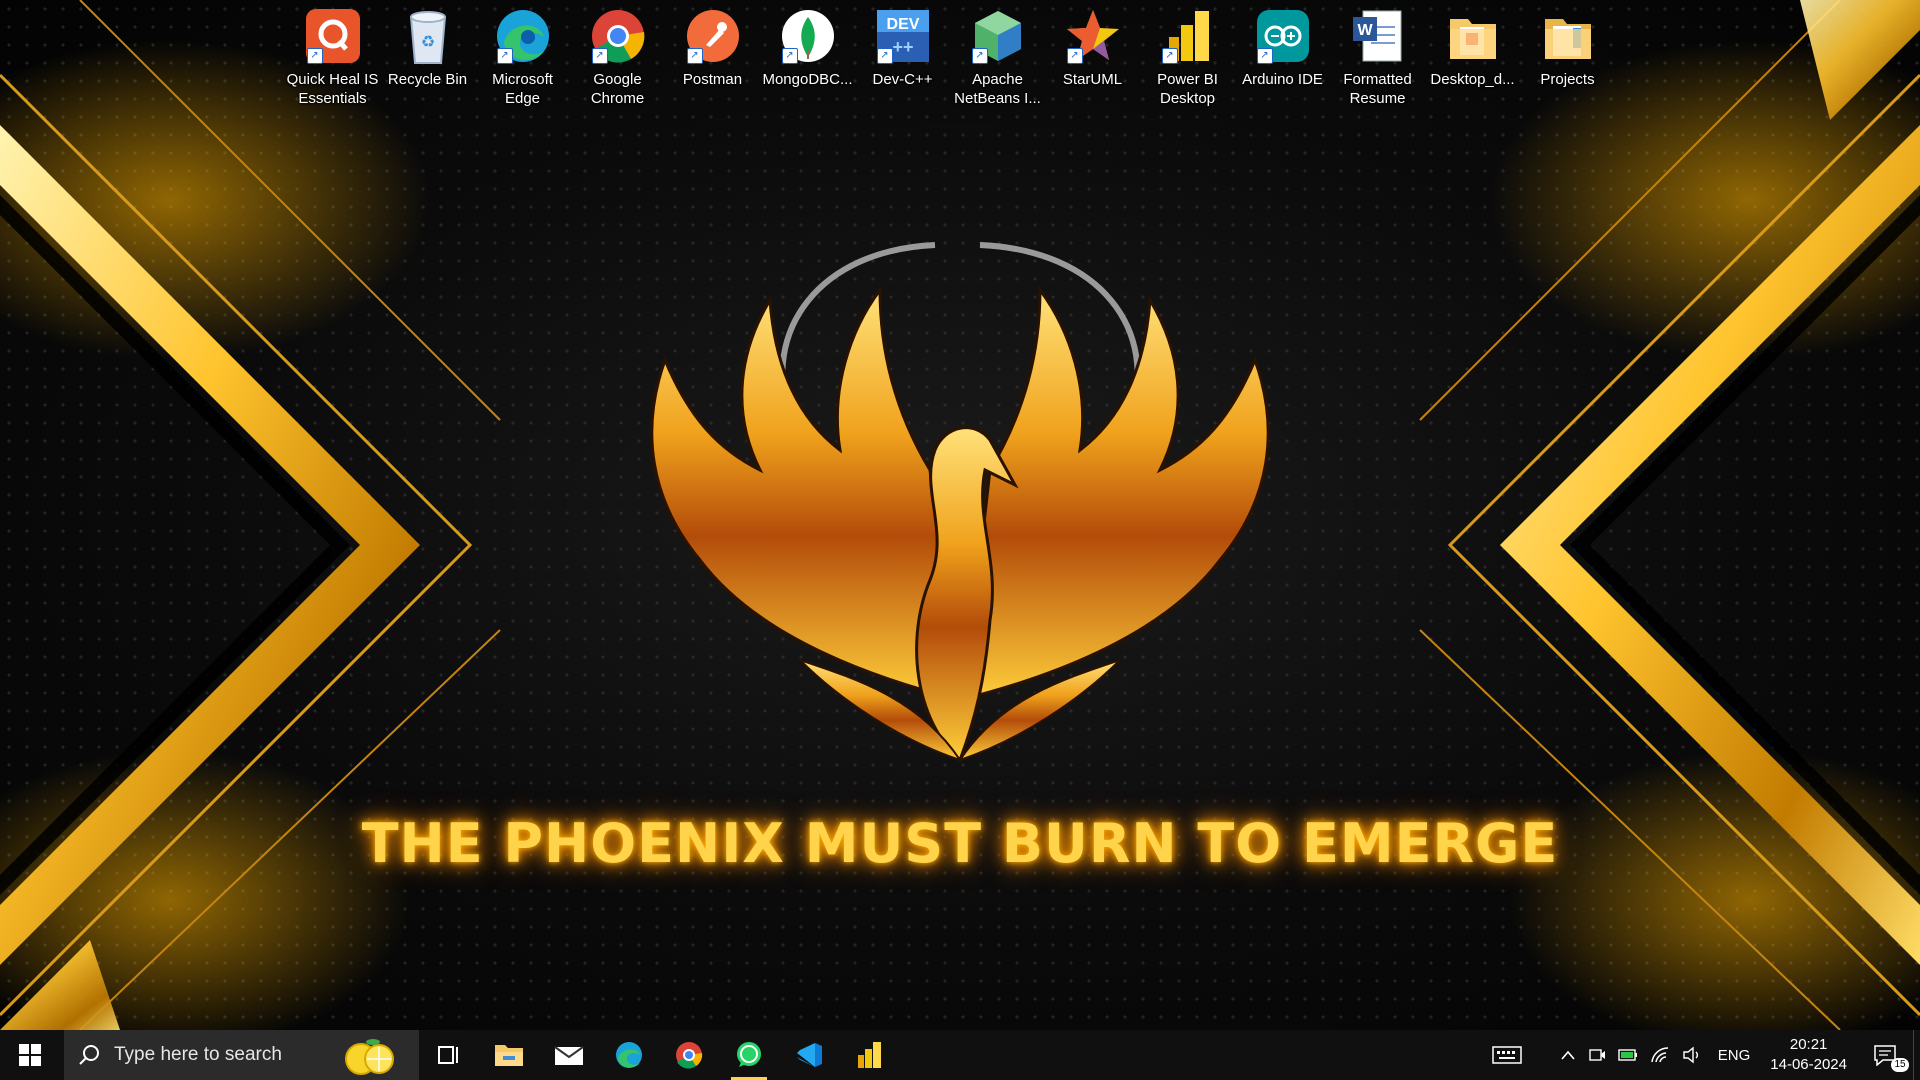 The height and width of the screenshot is (1080, 1920). What do you see at coordinates (1378, 36) in the screenshot?
I see `word-document-icon: W` at bounding box center [1378, 36].